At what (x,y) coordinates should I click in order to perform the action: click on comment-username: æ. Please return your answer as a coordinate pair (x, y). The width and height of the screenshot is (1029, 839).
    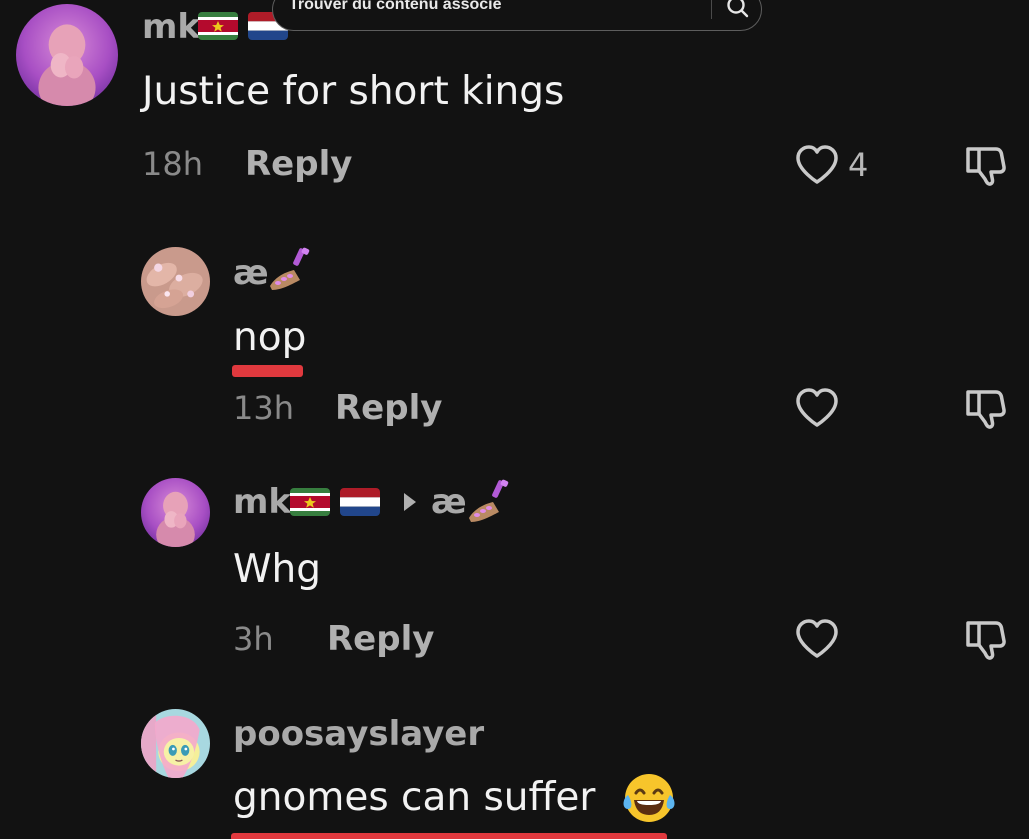
    Looking at the image, I should click on (251, 273).